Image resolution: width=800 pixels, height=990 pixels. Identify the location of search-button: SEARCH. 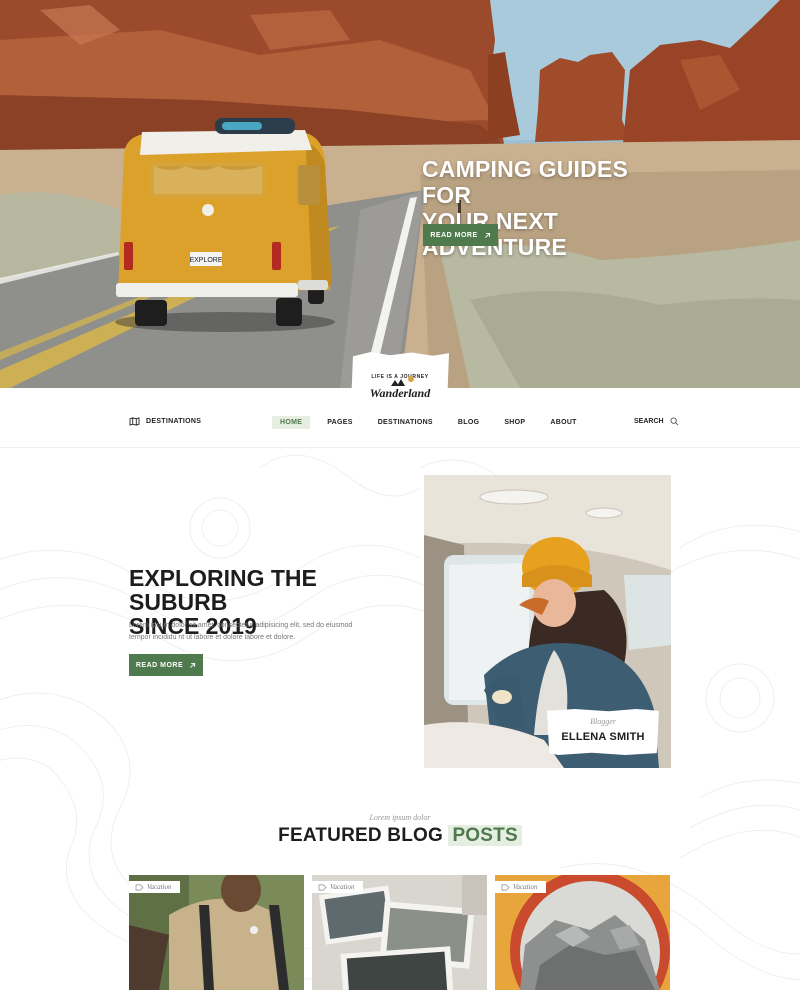
(656, 421).